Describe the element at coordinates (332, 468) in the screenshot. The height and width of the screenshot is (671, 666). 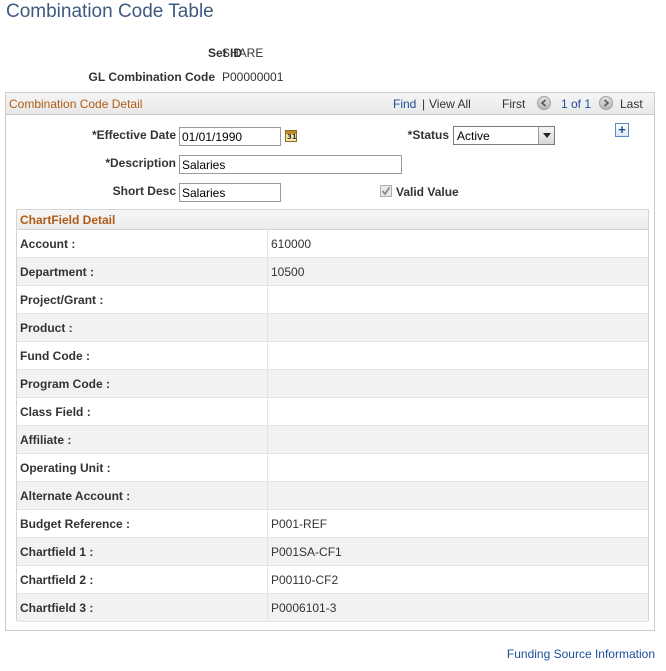
I see `table-row: Operating Unit :` at that location.